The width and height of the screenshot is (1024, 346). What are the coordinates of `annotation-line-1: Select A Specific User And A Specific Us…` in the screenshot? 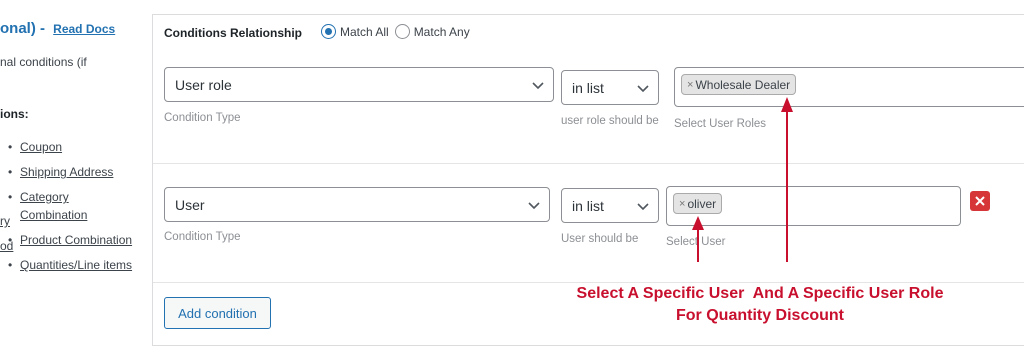 It's located at (760, 293).